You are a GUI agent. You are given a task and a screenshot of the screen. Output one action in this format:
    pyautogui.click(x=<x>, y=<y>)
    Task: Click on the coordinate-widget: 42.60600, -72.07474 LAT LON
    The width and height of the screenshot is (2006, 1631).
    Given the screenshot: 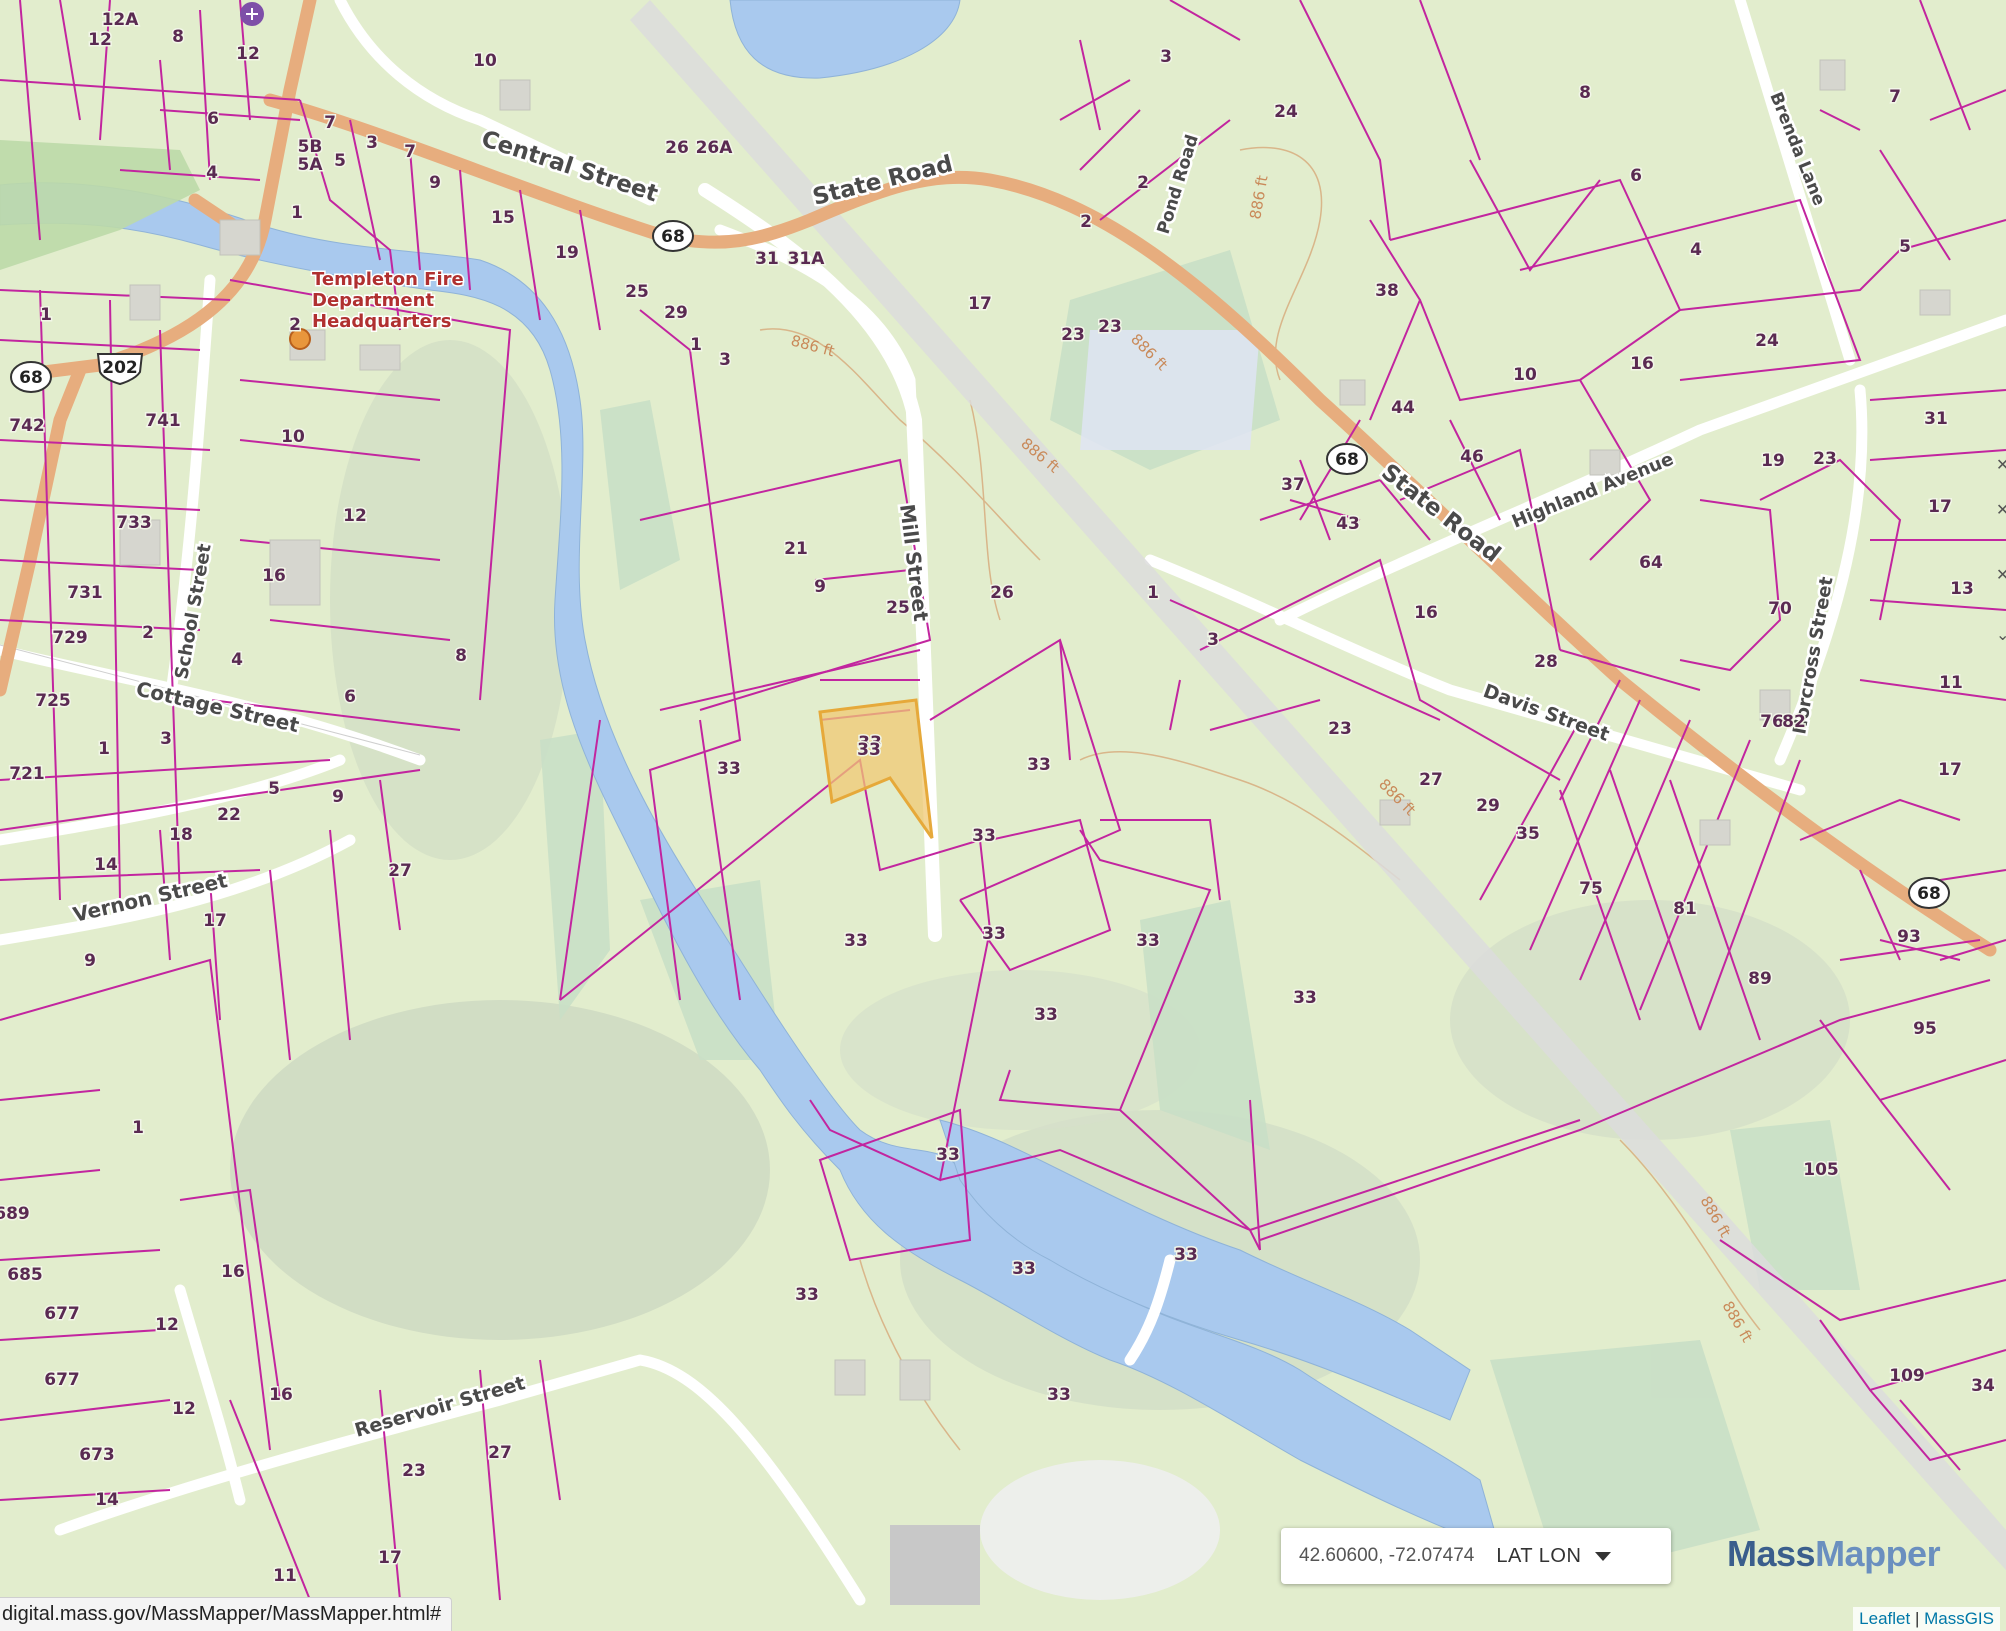 What is the action you would take?
    pyautogui.click(x=1476, y=1556)
    